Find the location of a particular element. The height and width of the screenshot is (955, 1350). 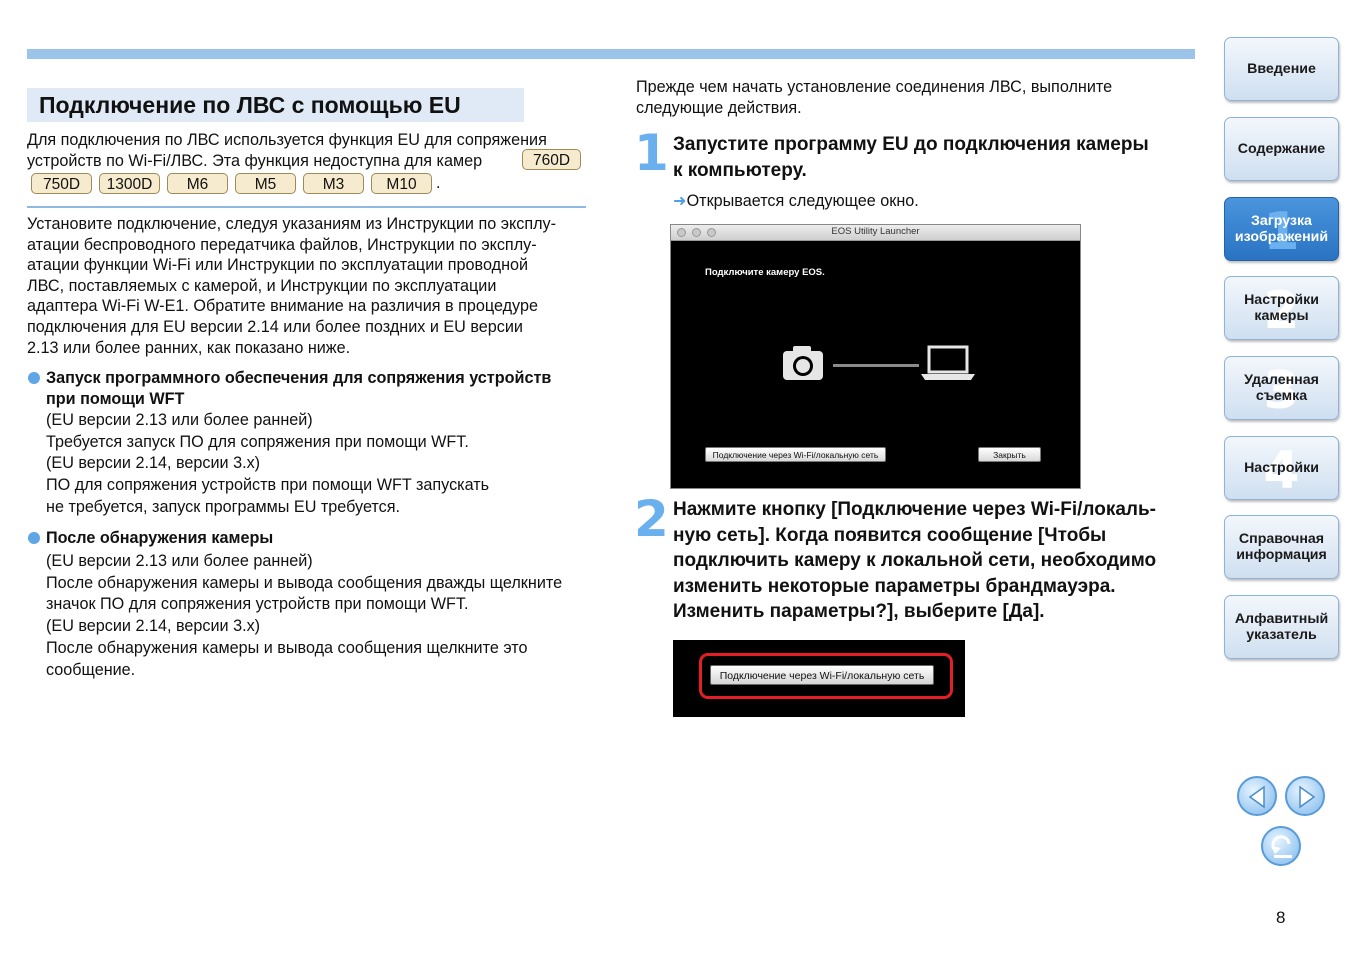

nav-preferences: 4 Настройки is located at coordinates (1281, 468).